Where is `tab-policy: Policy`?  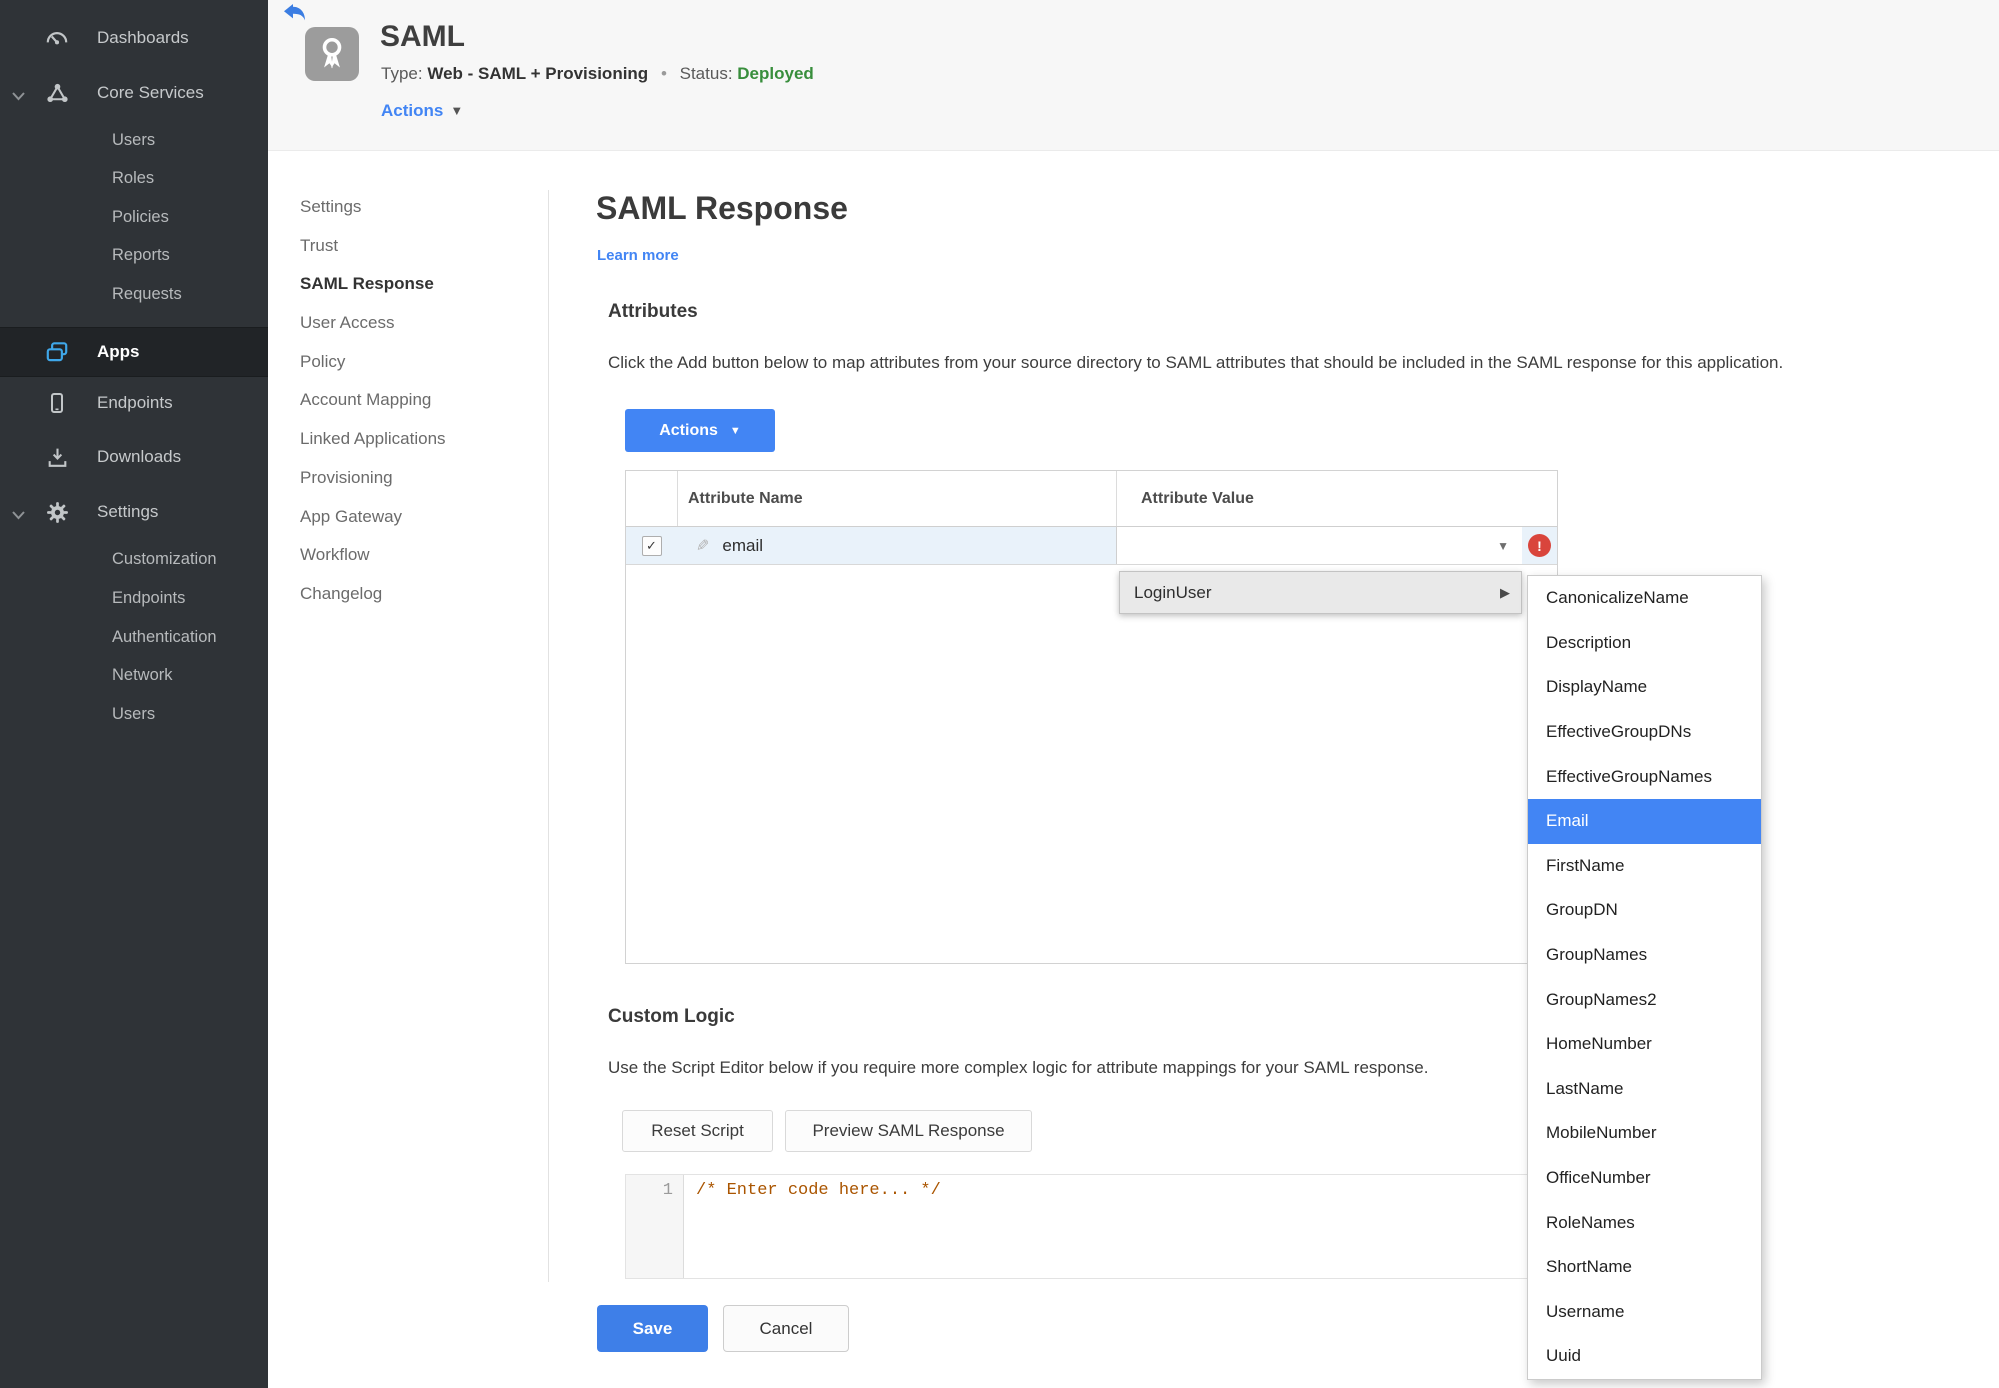 tab-policy: Policy is located at coordinates (417, 371).